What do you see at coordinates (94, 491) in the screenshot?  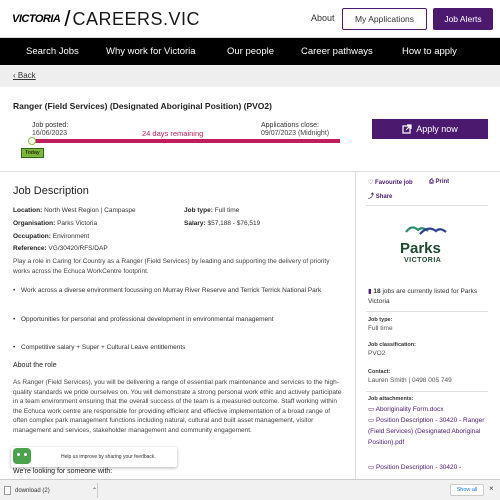 I see `chevron-up-icon: ⌃` at bounding box center [94, 491].